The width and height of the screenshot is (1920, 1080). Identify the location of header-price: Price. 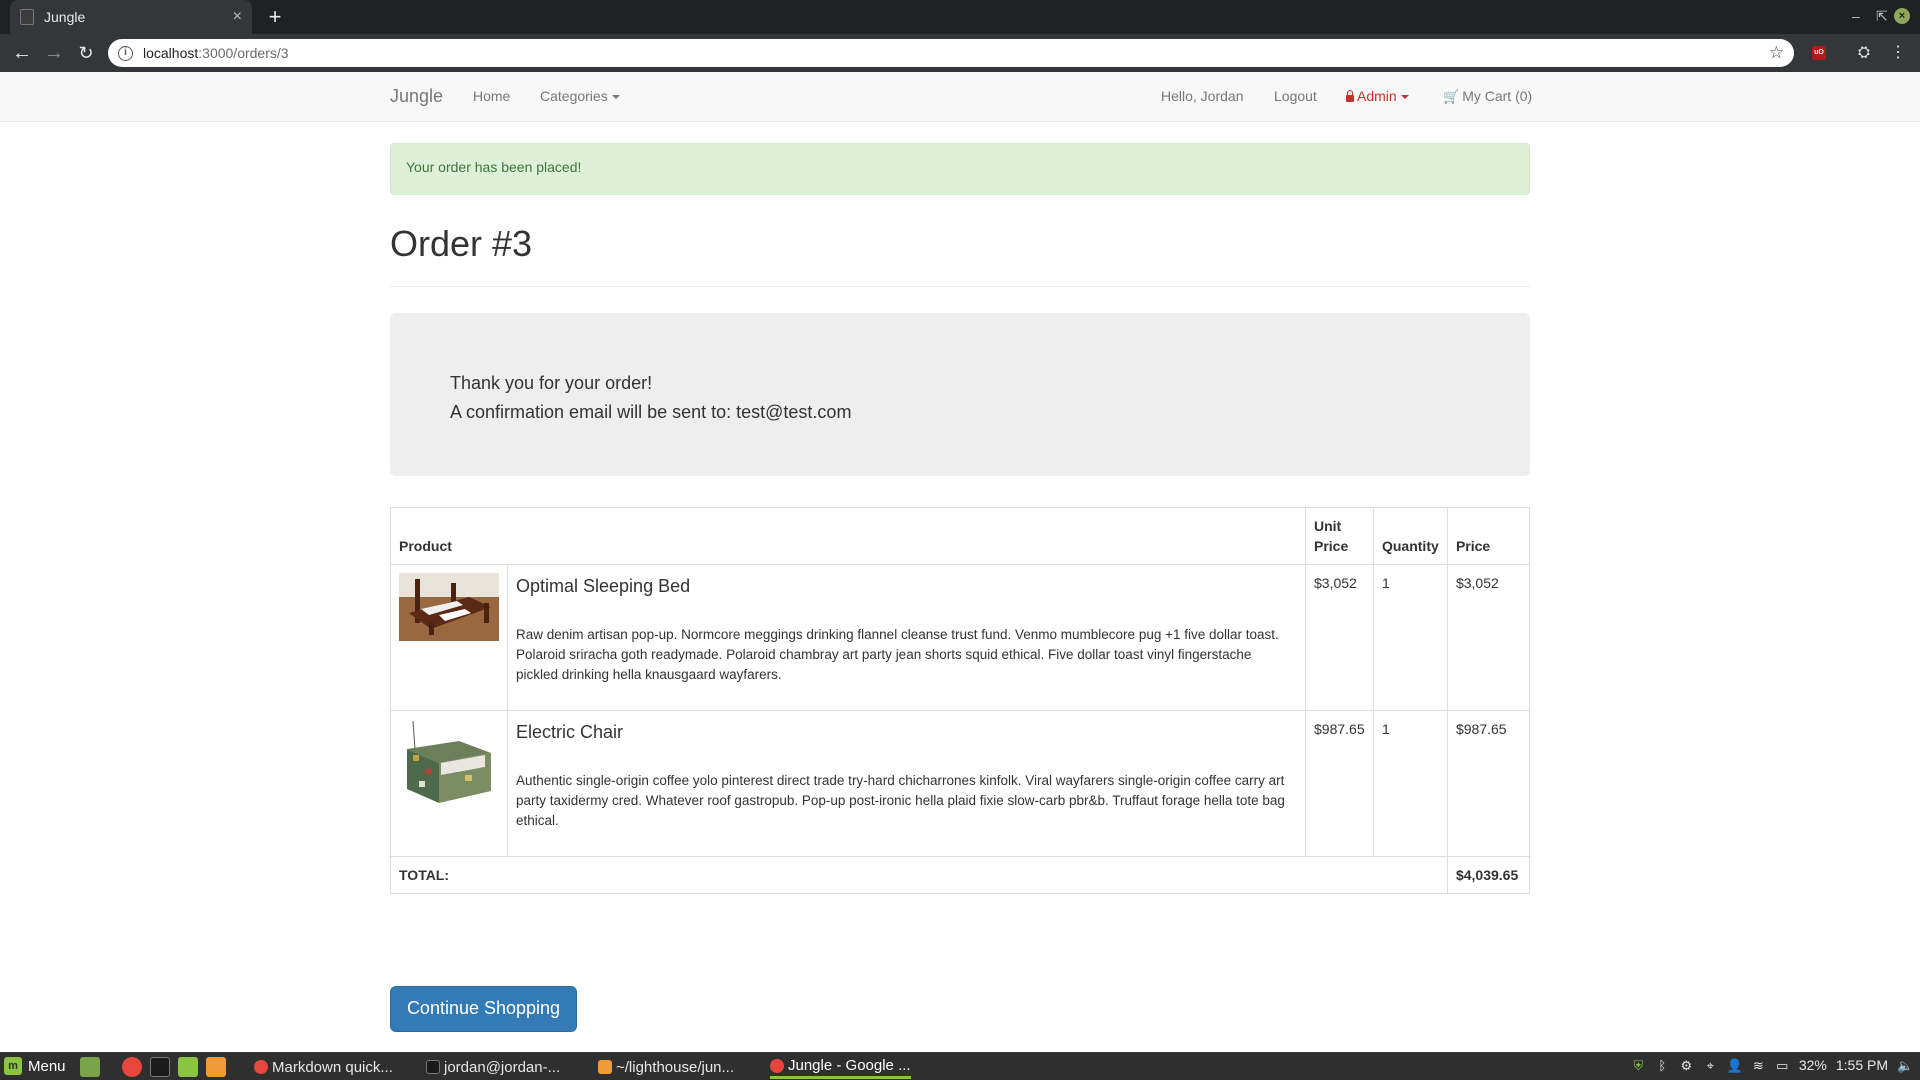
(1488, 536).